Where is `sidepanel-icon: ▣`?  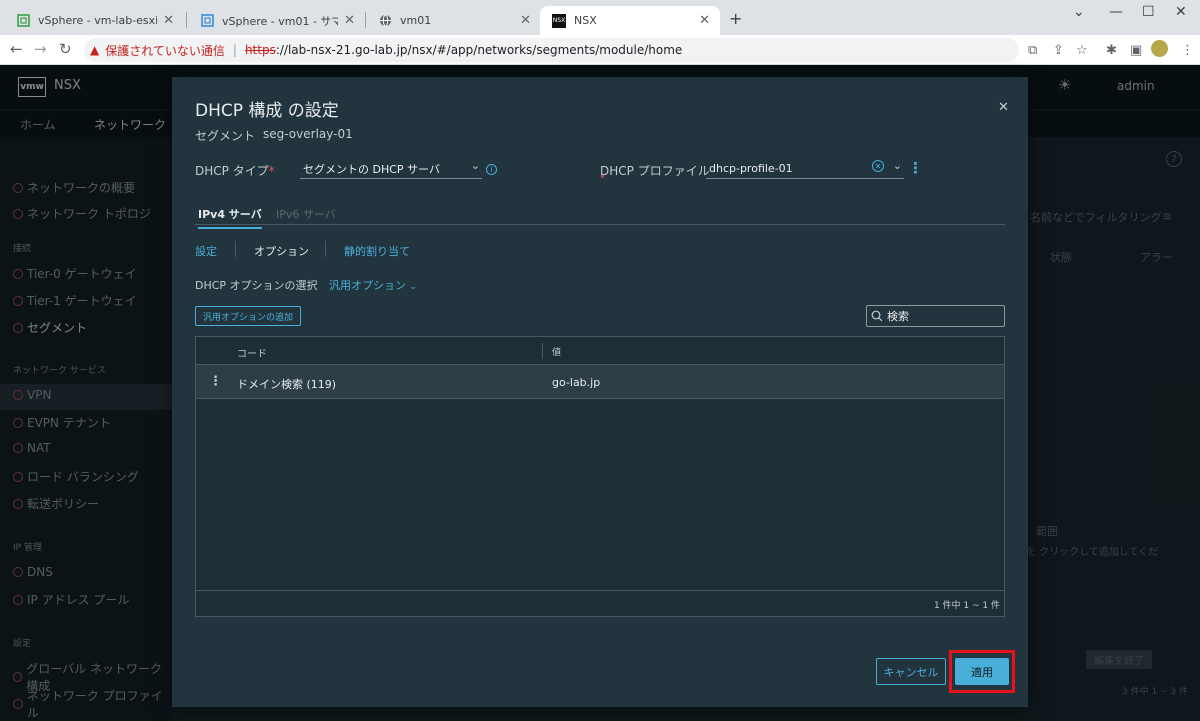 sidepanel-icon: ▣ is located at coordinates (1136, 50).